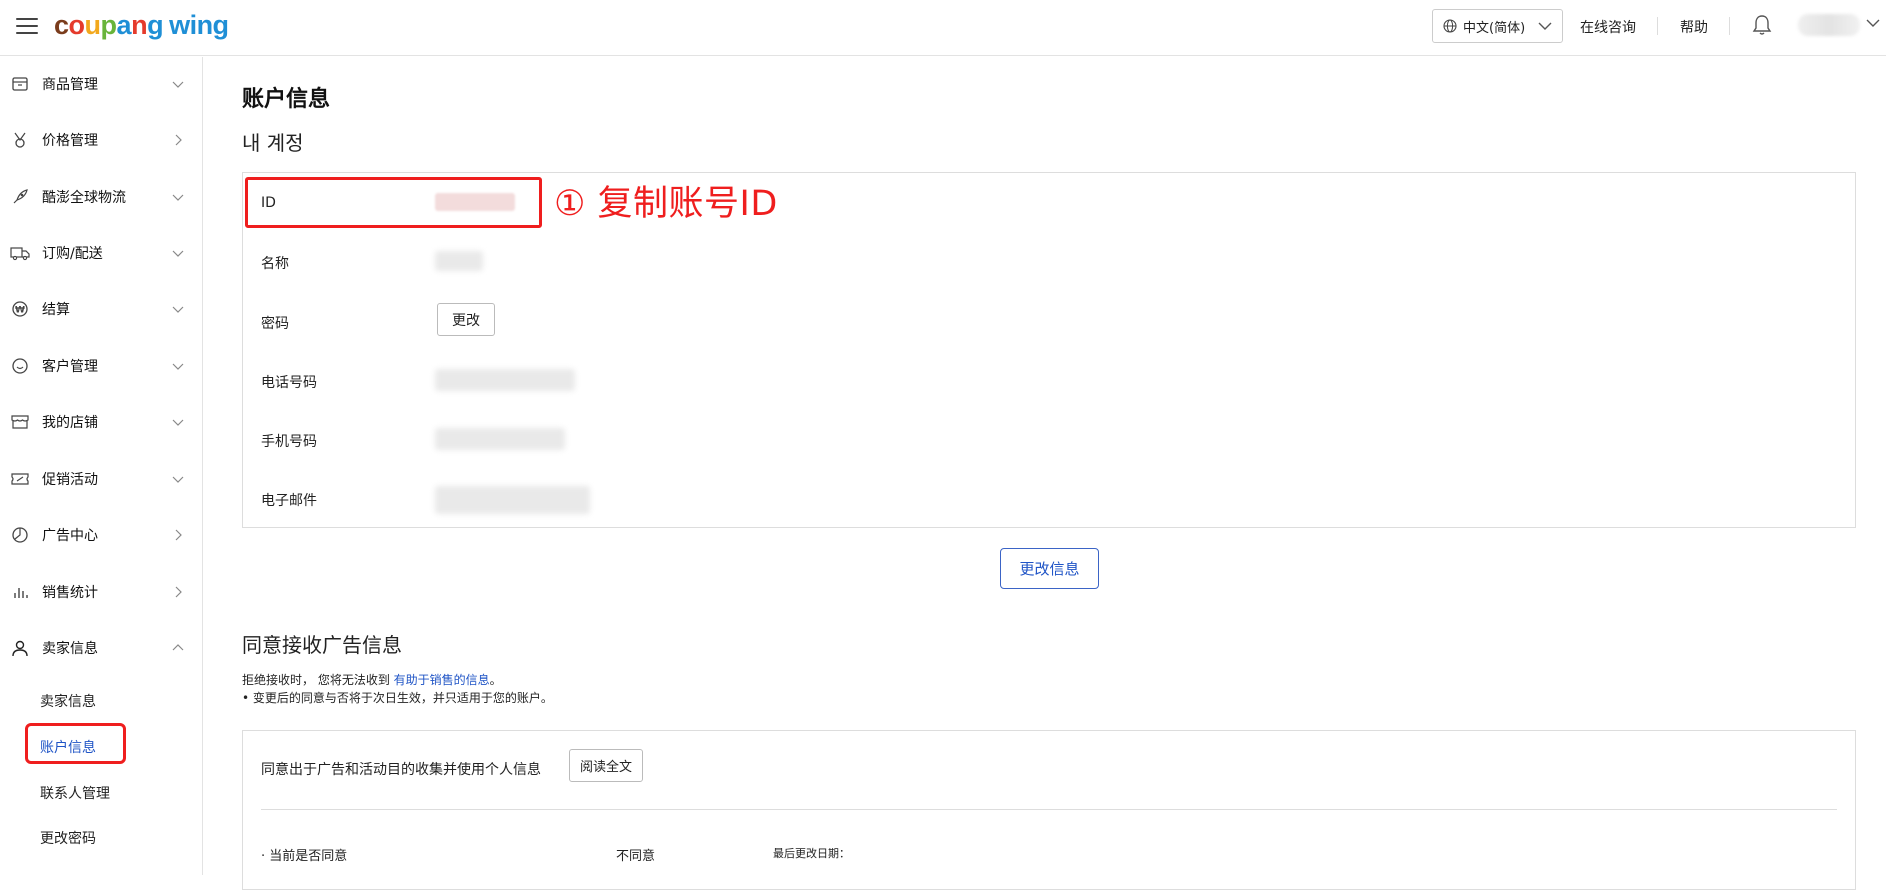 Image resolution: width=1886 pixels, height=890 pixels. Describe the element at coordinates (70, 536) in the screenshot. I see `sidebar-item-label: 广告中心` at that location.